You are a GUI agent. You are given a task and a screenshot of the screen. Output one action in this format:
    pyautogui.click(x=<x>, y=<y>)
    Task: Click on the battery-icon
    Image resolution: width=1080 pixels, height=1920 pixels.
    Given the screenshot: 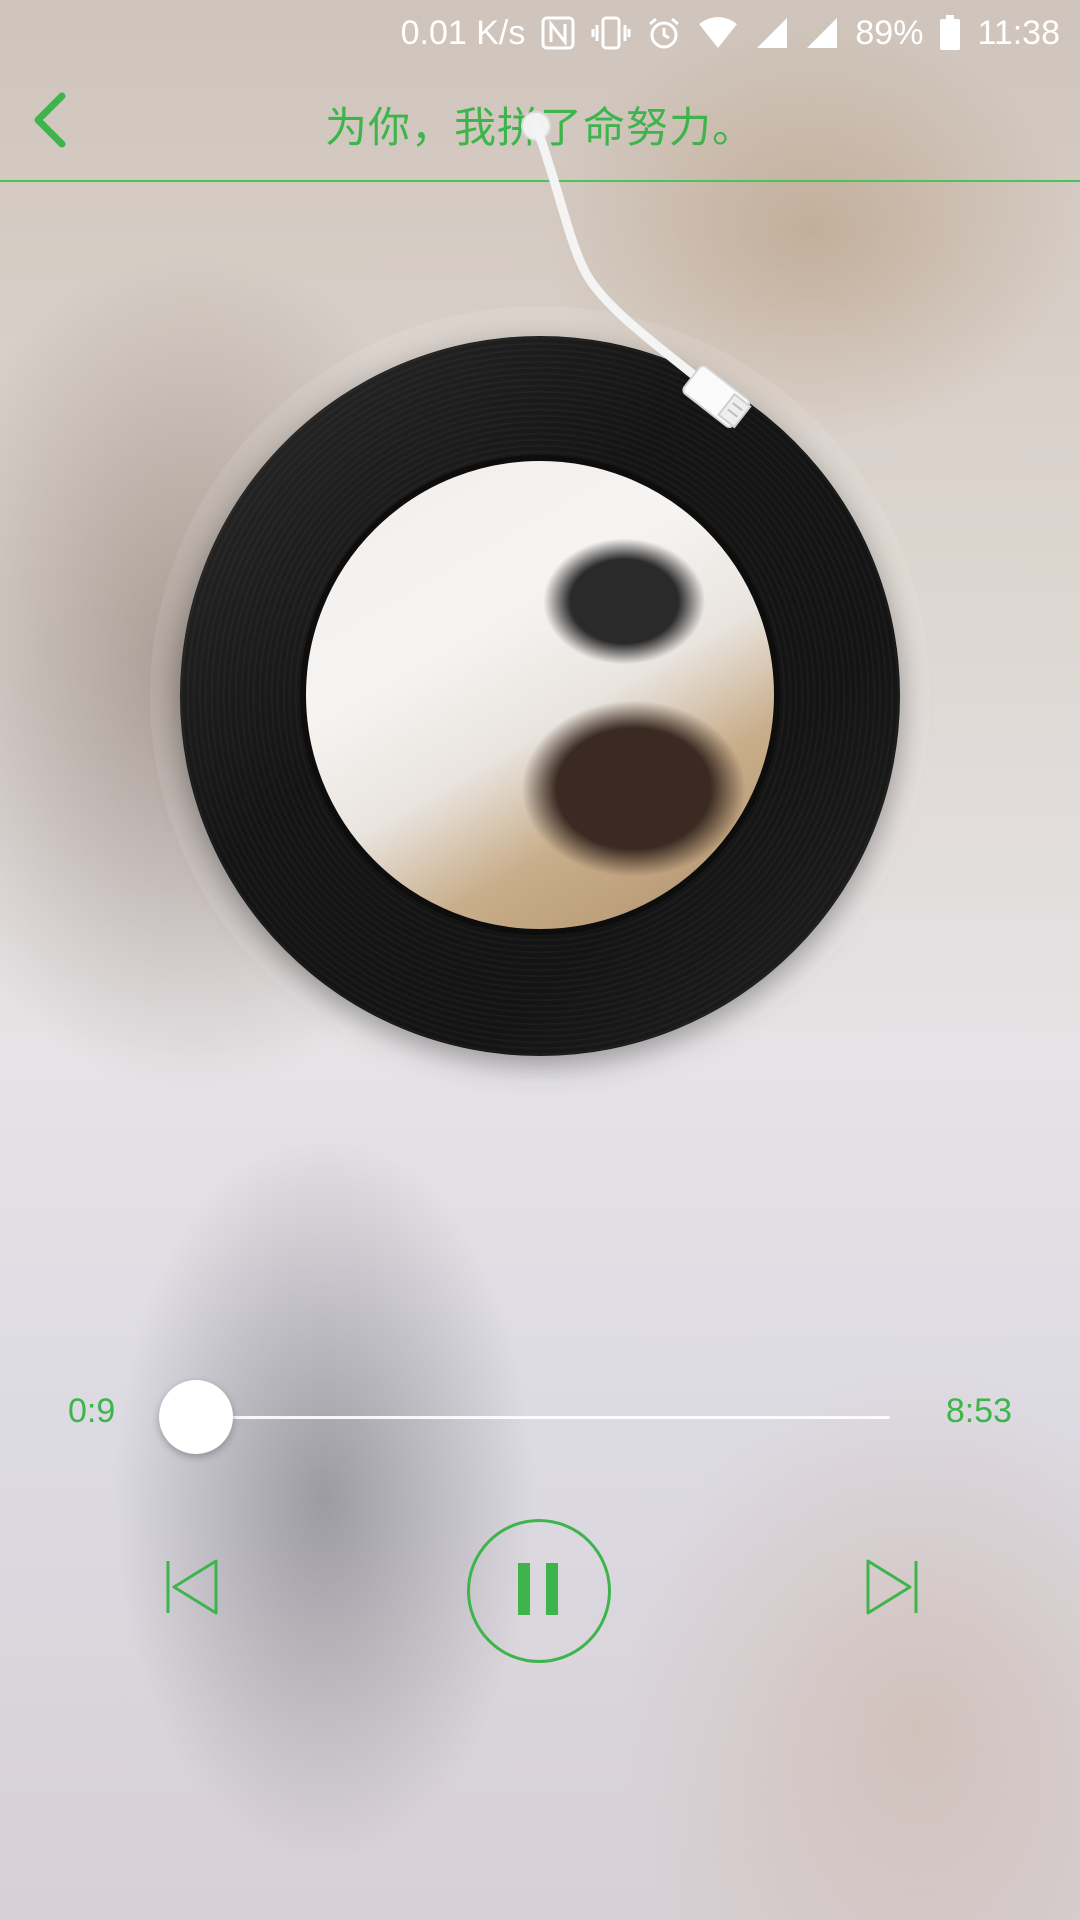 What is the action you would take?
    pyautogui.click(x=950, y=33)
    